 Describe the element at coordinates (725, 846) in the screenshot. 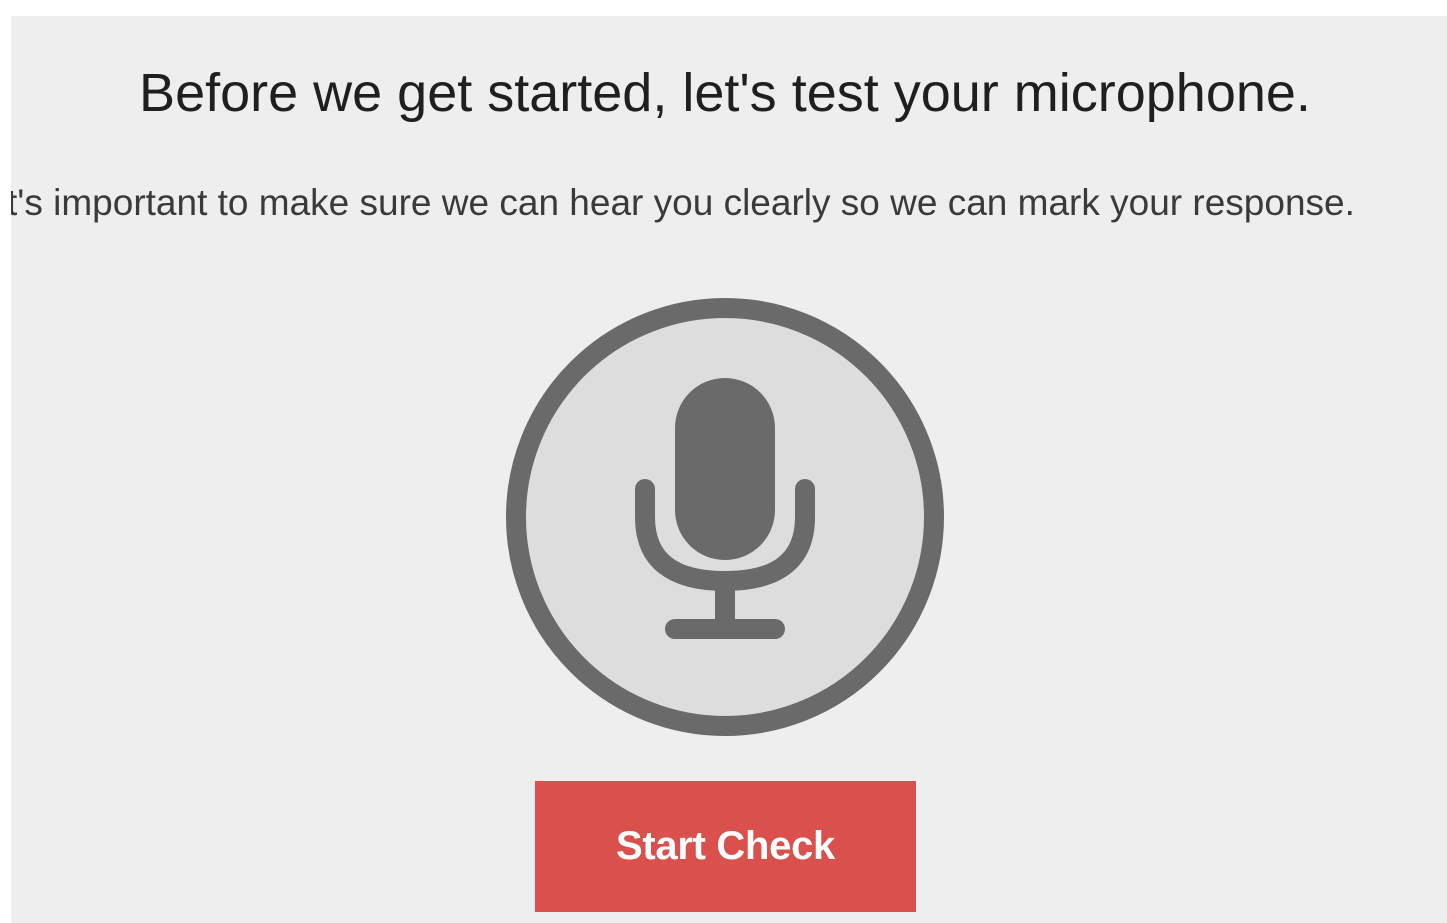

I see `start-check-button: Start Check` at that location.